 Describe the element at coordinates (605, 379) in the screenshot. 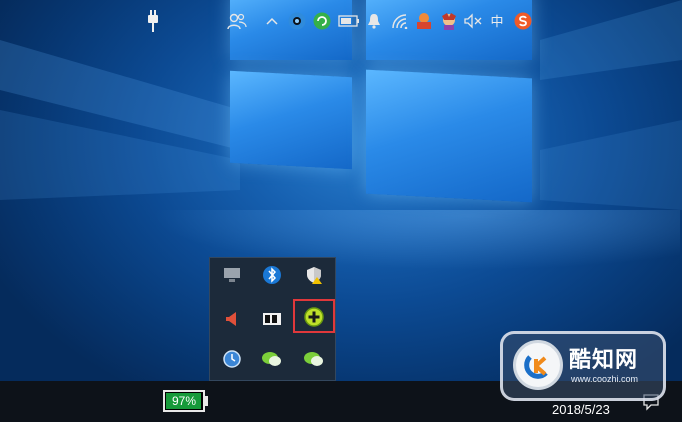

I see `watermark-url: www.coozhi.com` at that location.